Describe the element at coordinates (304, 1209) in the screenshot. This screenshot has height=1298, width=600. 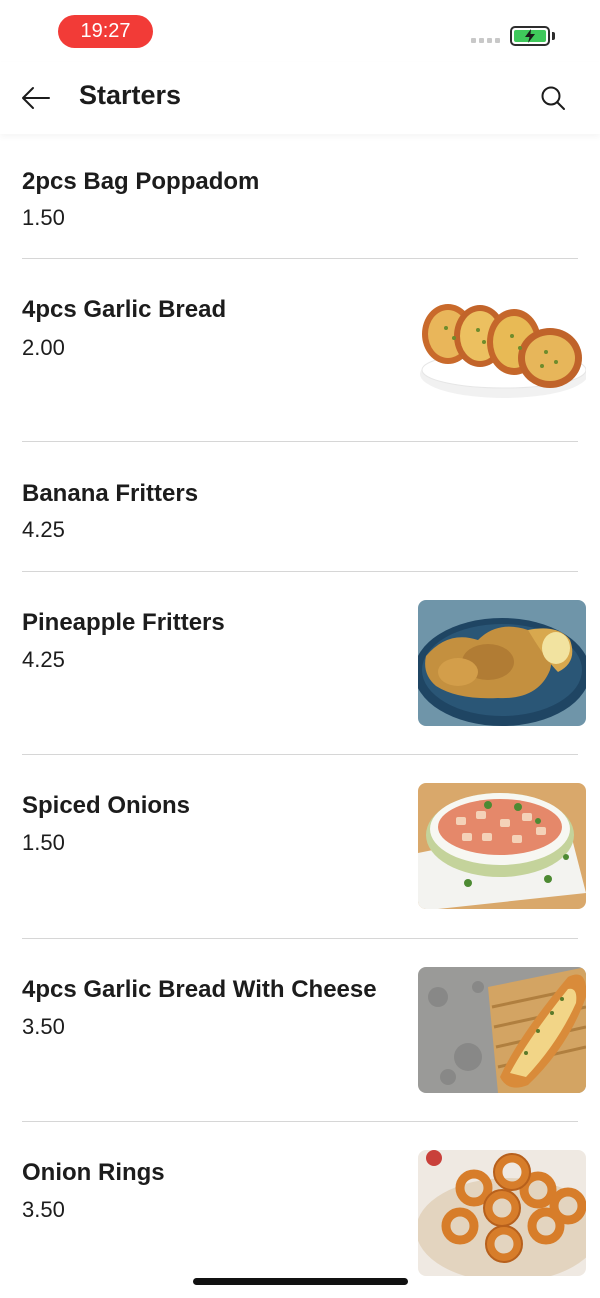
I see `menu-item-onion-rings: Onion Rings 3.50` at that location.